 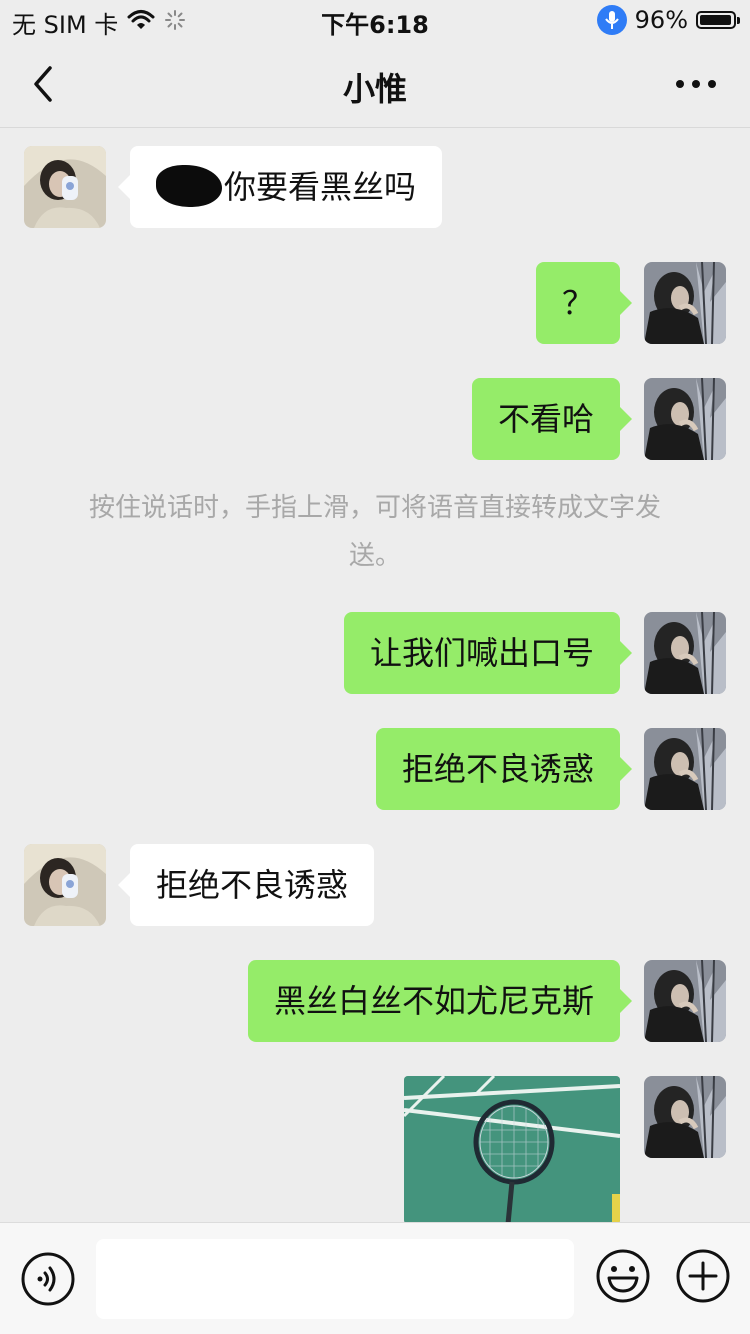 I want to click on emoji-button, so click(x=623, y=1276).